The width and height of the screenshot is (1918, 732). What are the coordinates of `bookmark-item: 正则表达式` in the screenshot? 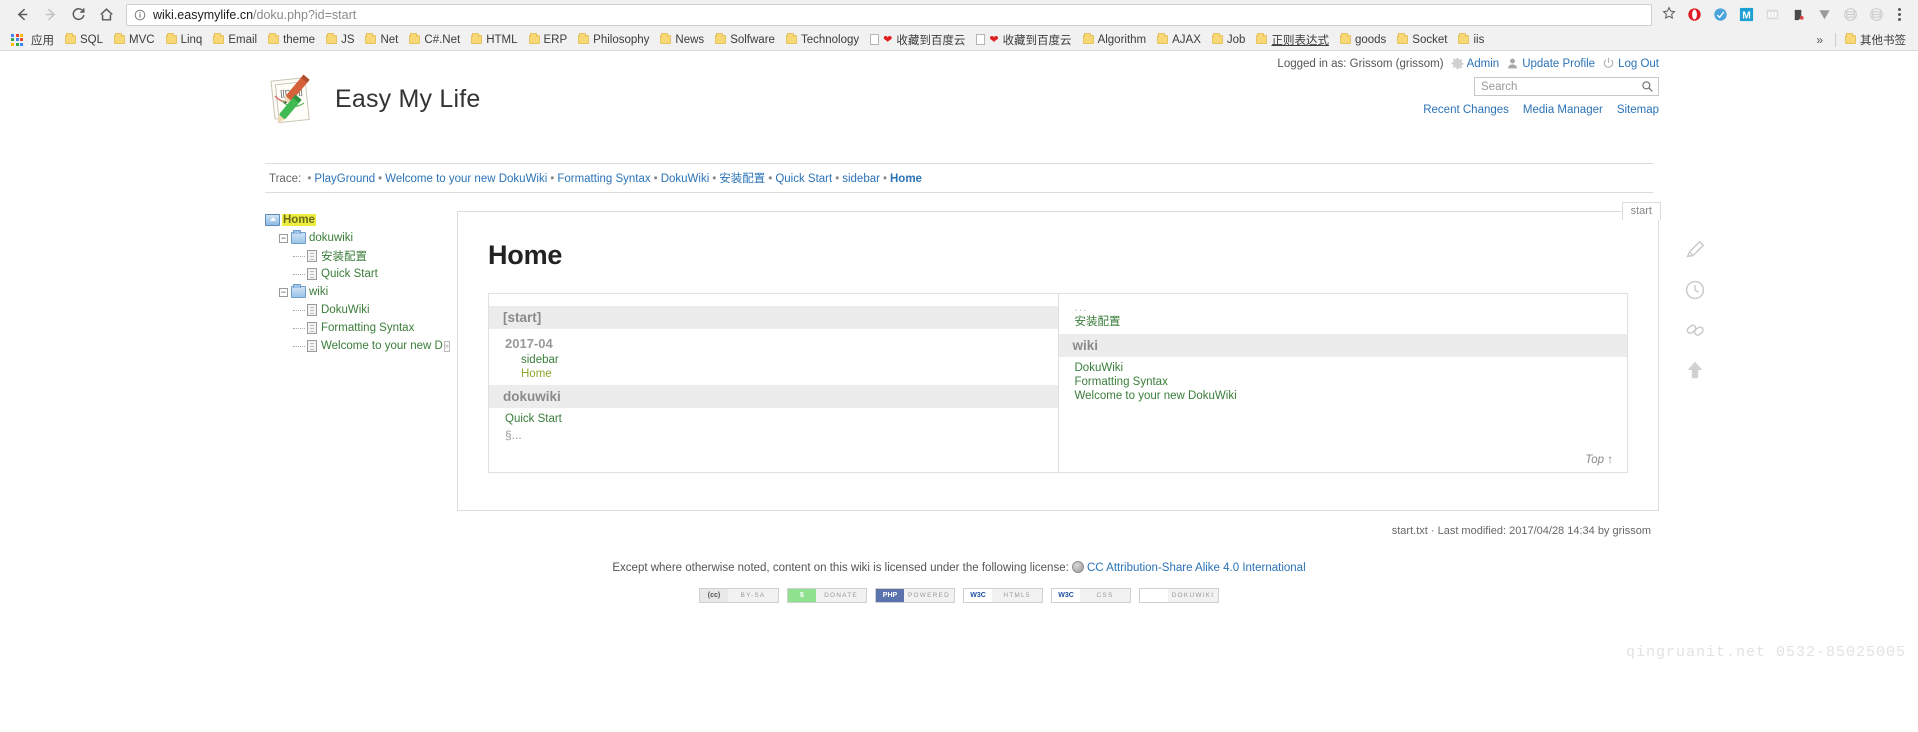 It's located at (1293, 40).